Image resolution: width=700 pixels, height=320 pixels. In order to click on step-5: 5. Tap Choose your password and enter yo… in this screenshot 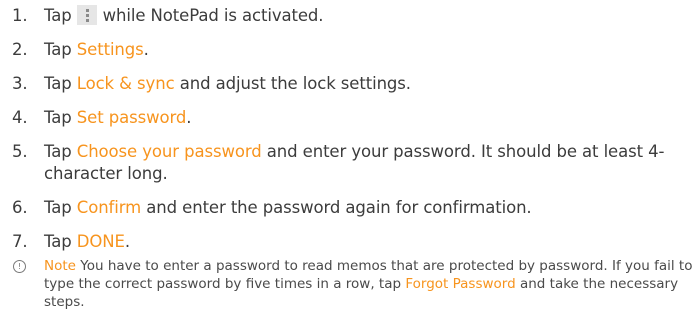, I will do `click(352, 163)`.